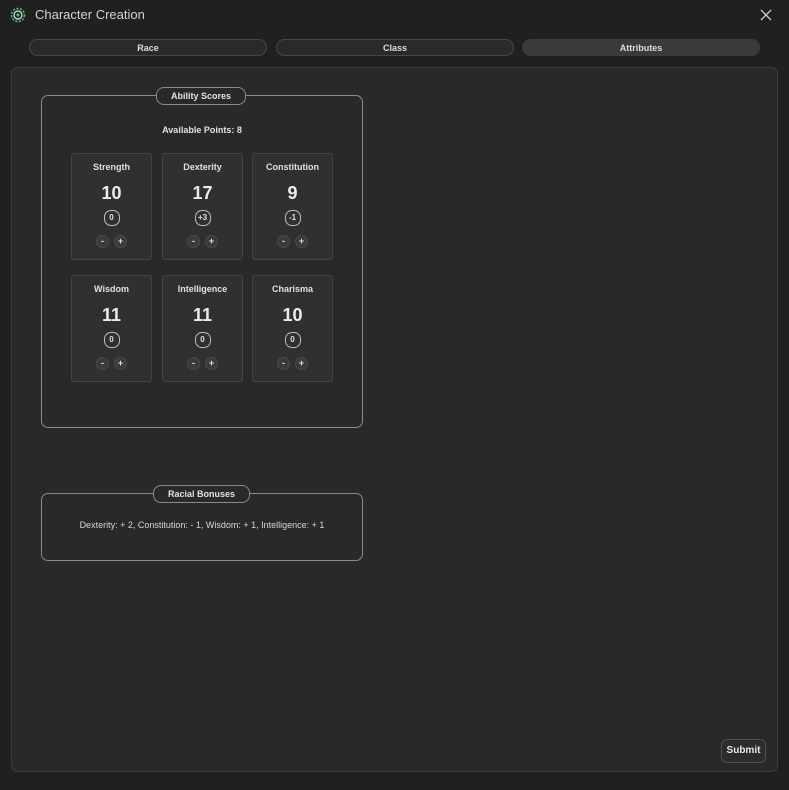  I want to click on ability-modifier-badge: +3, so click(202, 218).